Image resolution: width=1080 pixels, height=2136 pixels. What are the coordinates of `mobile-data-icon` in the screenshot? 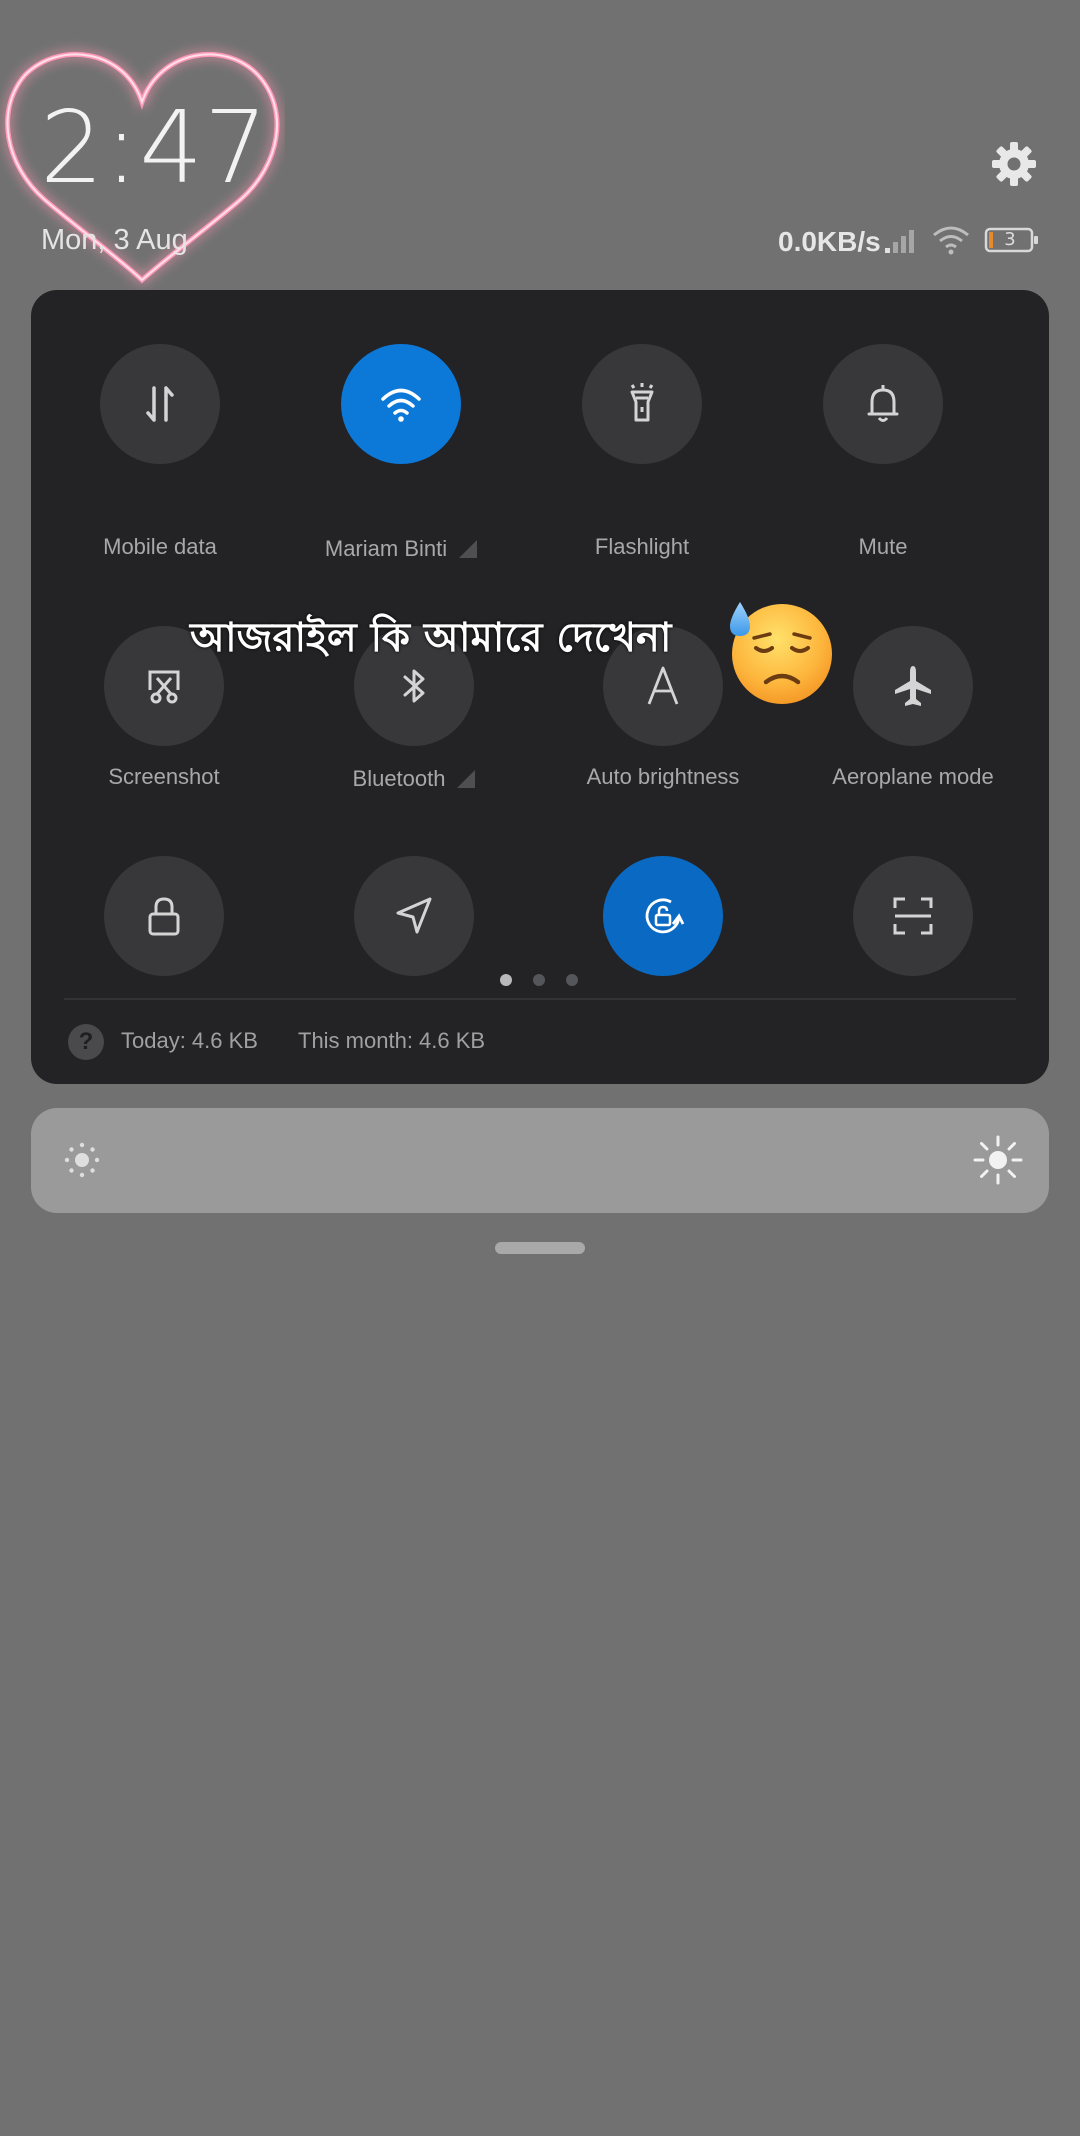 It's located at (160, 404).